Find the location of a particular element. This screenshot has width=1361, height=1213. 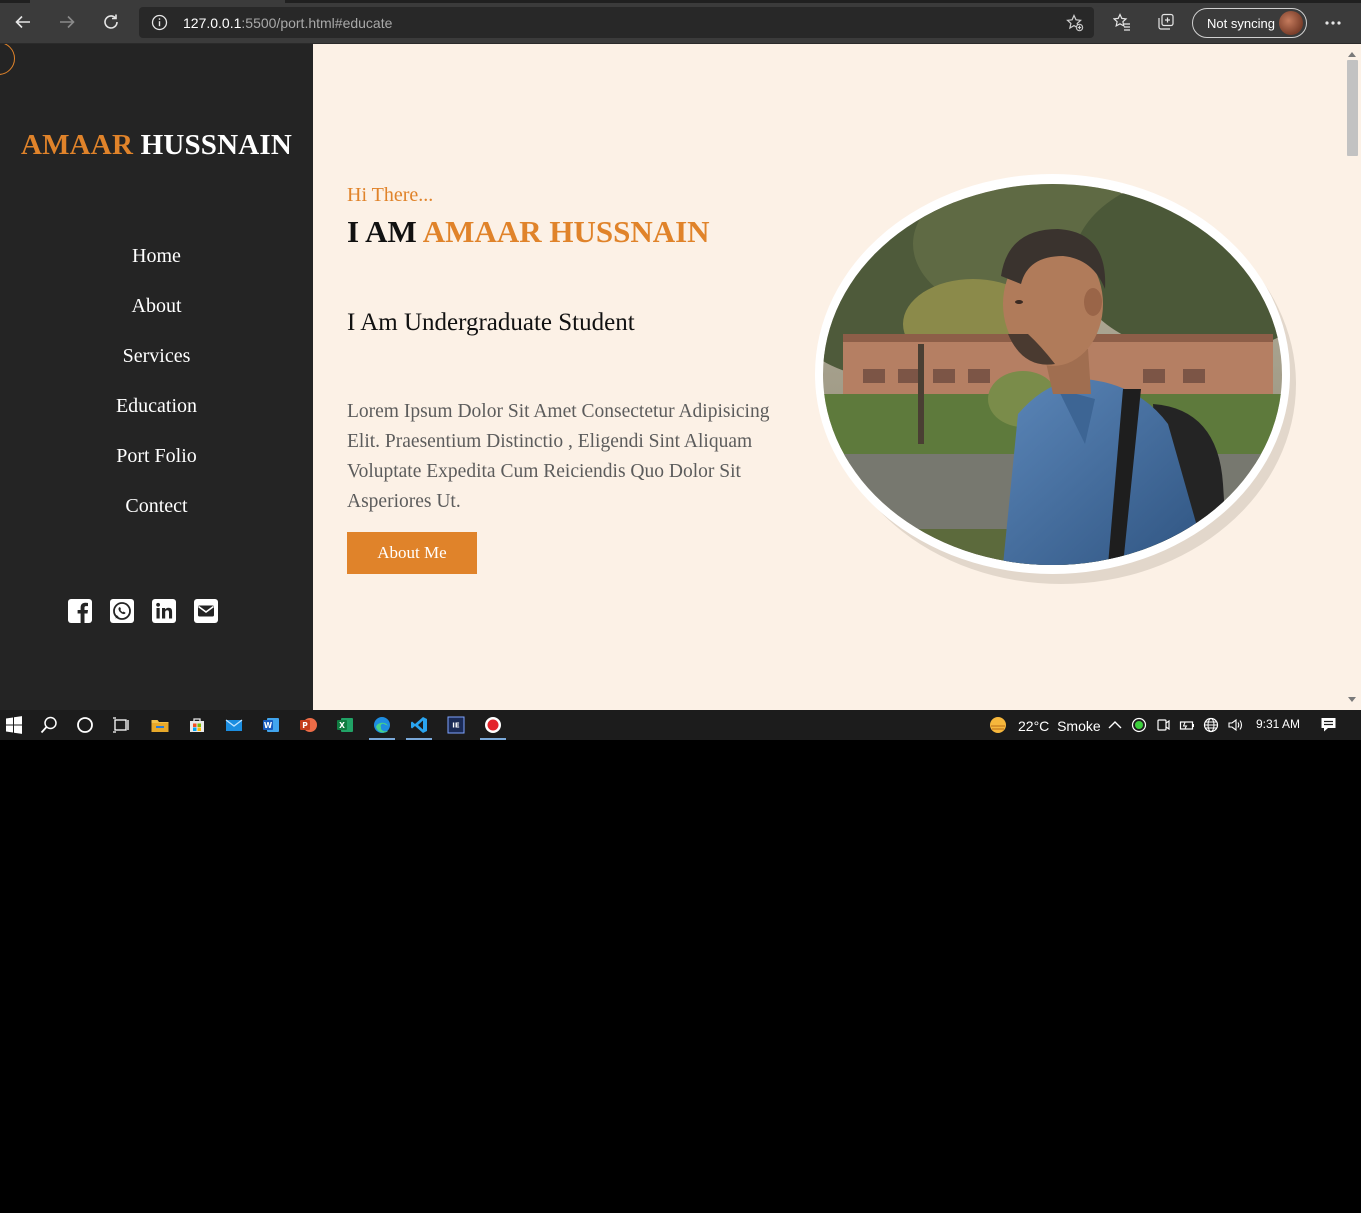

scroll-down-arrow is located at coordinates (1352, 699).